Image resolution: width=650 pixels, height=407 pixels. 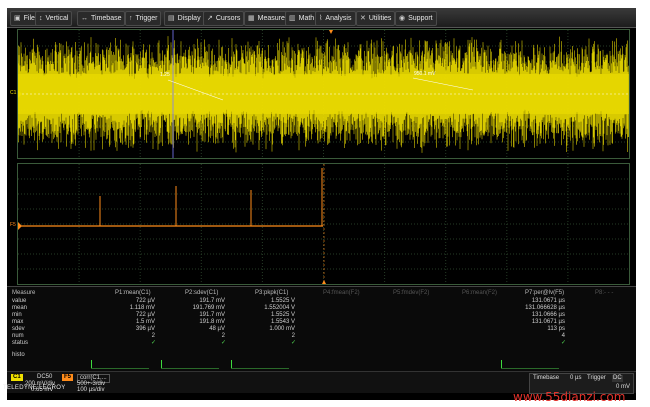 I want to click on measure-col-header: P5:fmdev(F2), so click(x=411, y=293).